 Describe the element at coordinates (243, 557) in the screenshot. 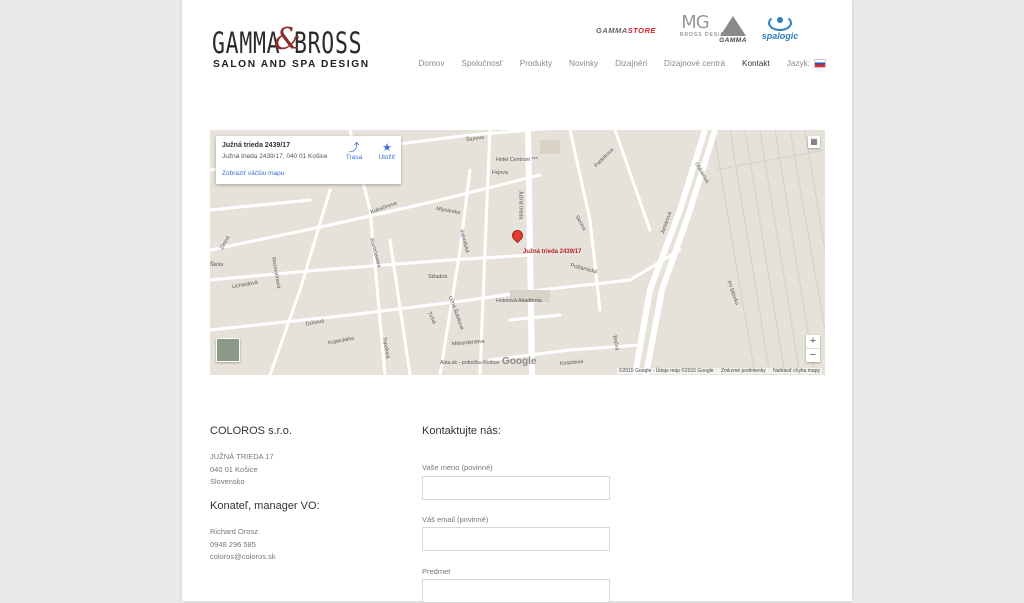

I see `email-link: coloros@coloros.sk` at that location.